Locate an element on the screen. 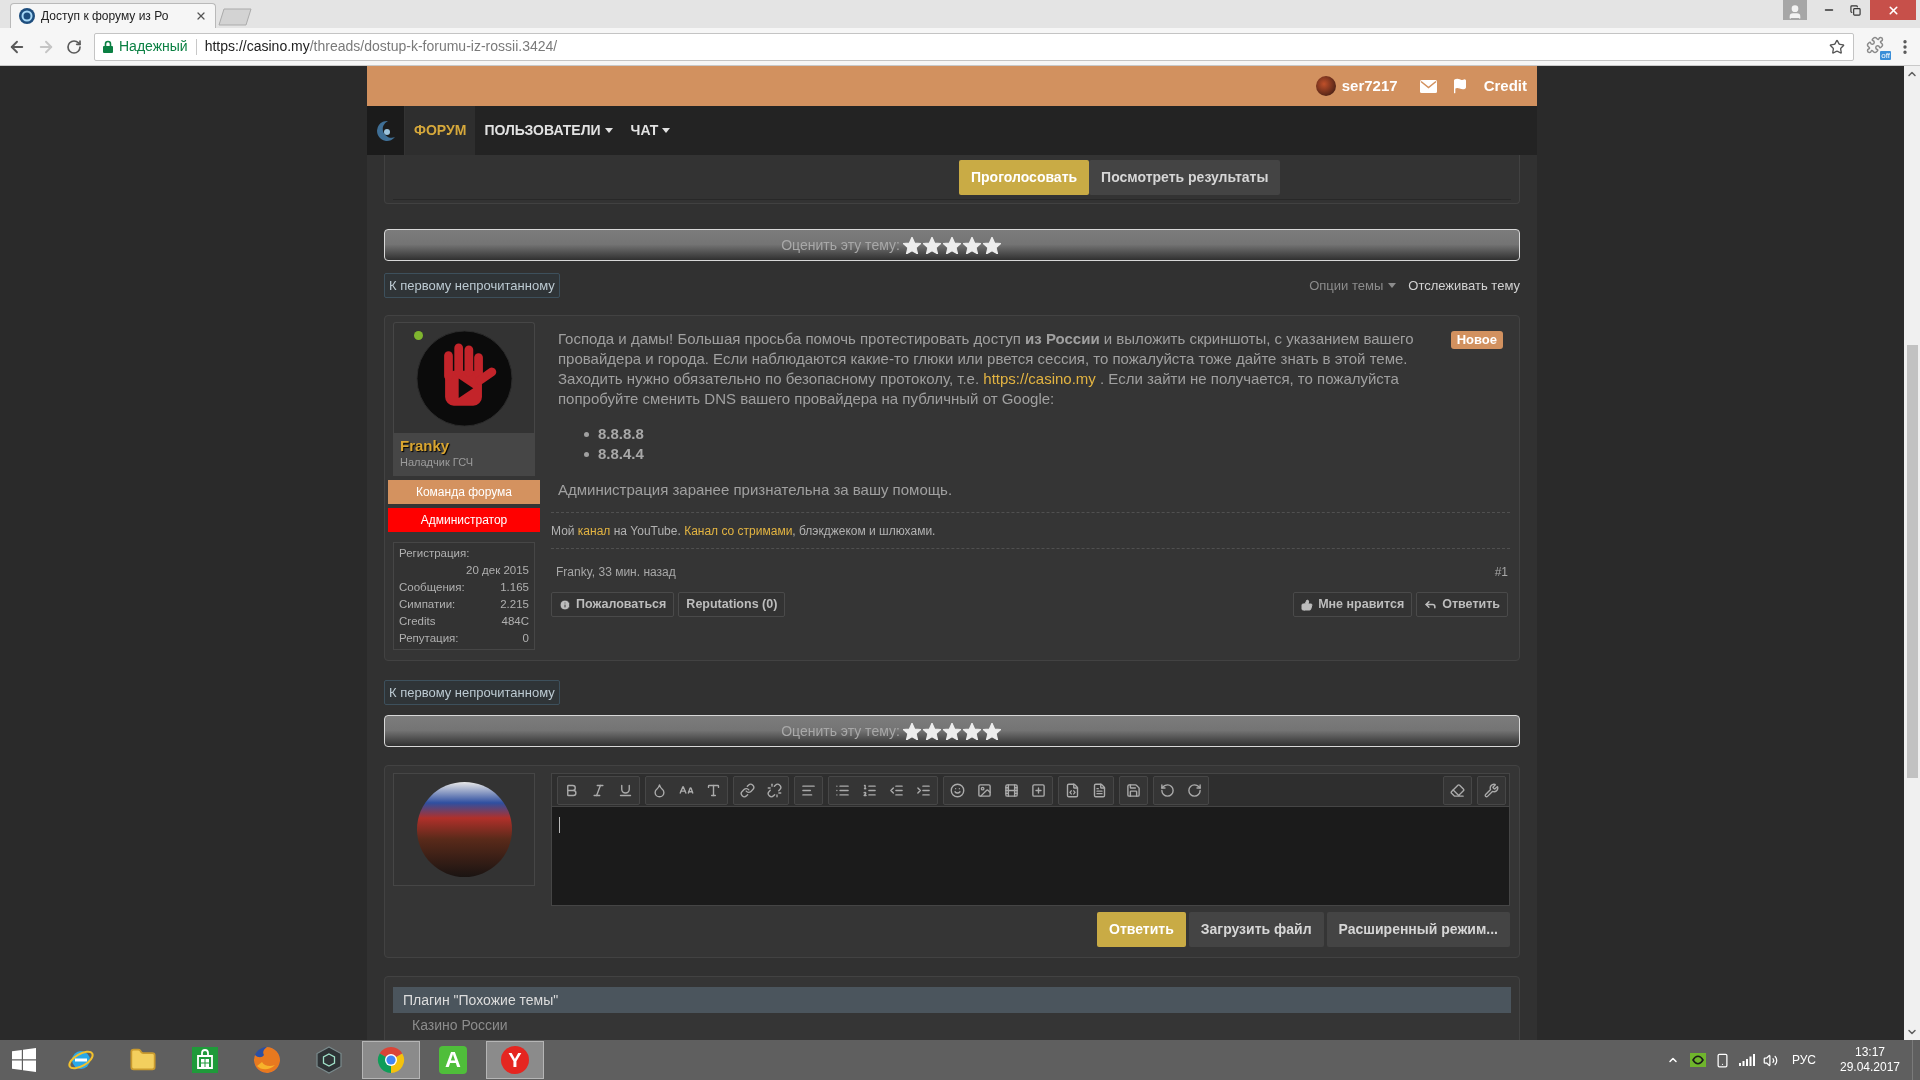 This screenshot has width=1920, height=1080. extension-icon is located at coordinates (1875, 44).